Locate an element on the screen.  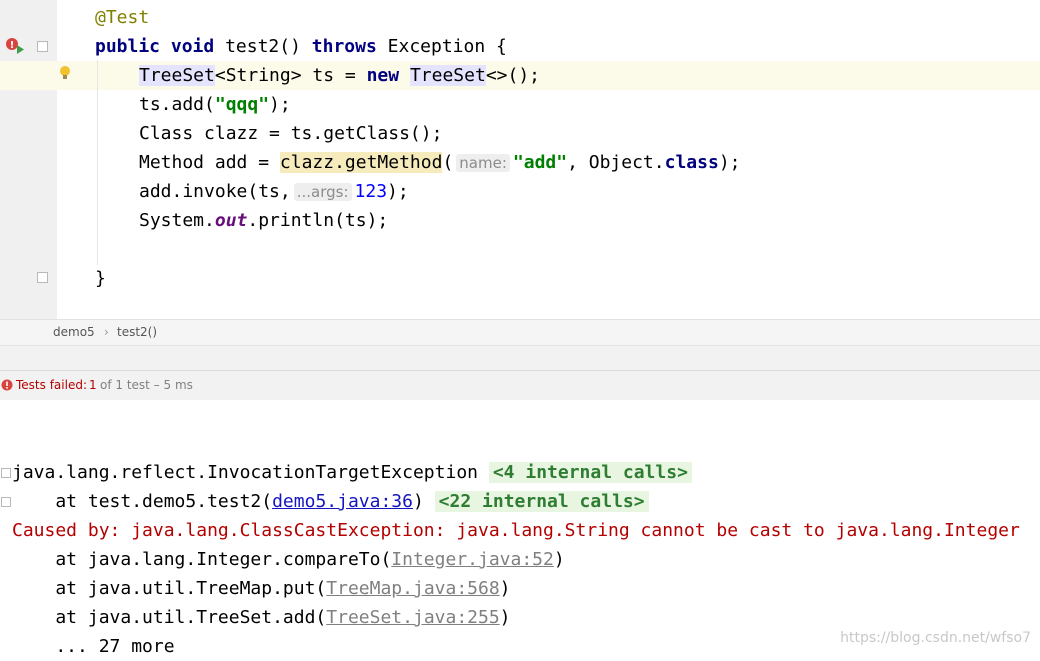
more-frames-text: ... 27 more is located at coordinates (93, 646).